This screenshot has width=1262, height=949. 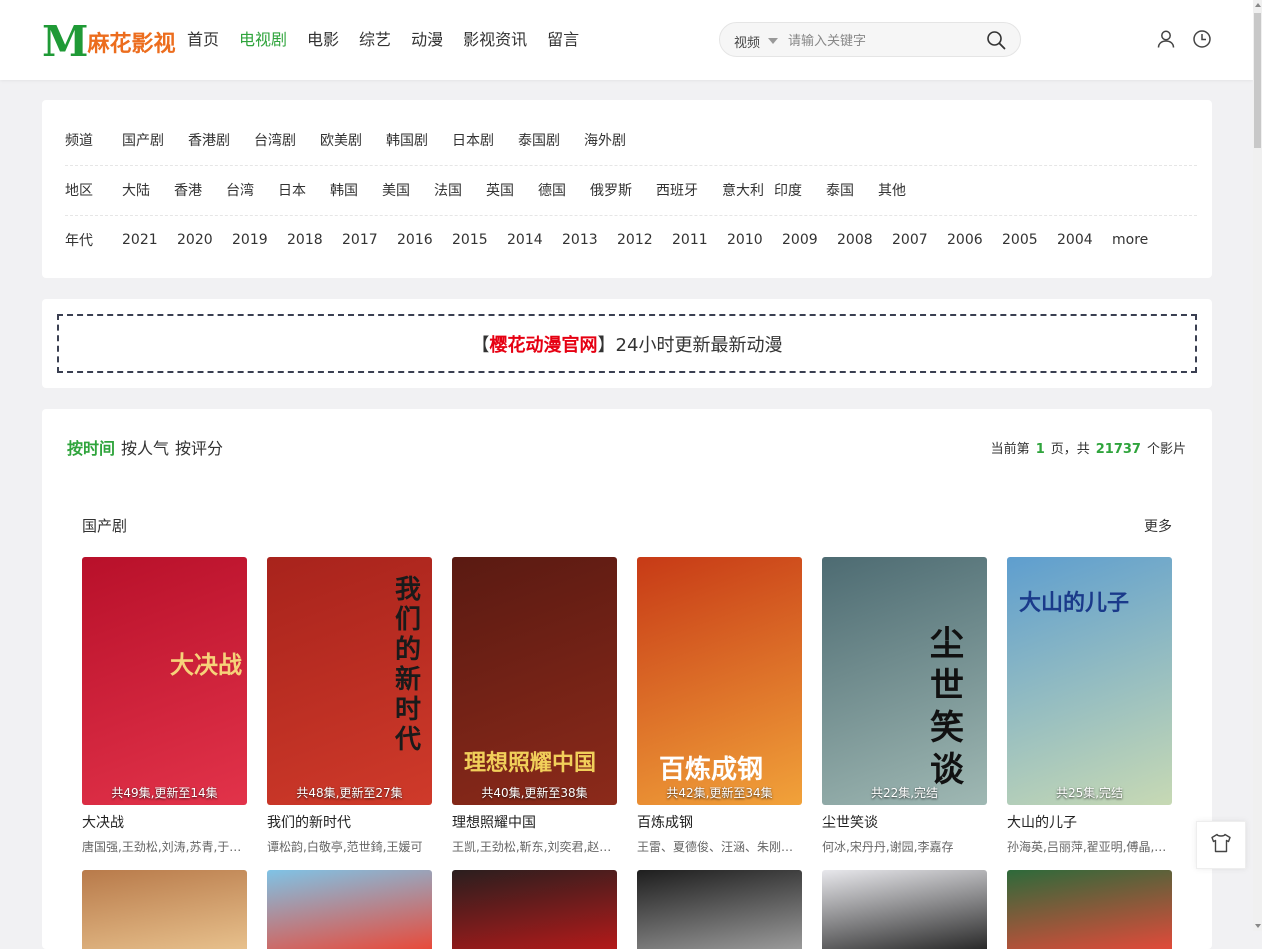 I want to click on scroll-down-icon, so click(x=1258, y=926).